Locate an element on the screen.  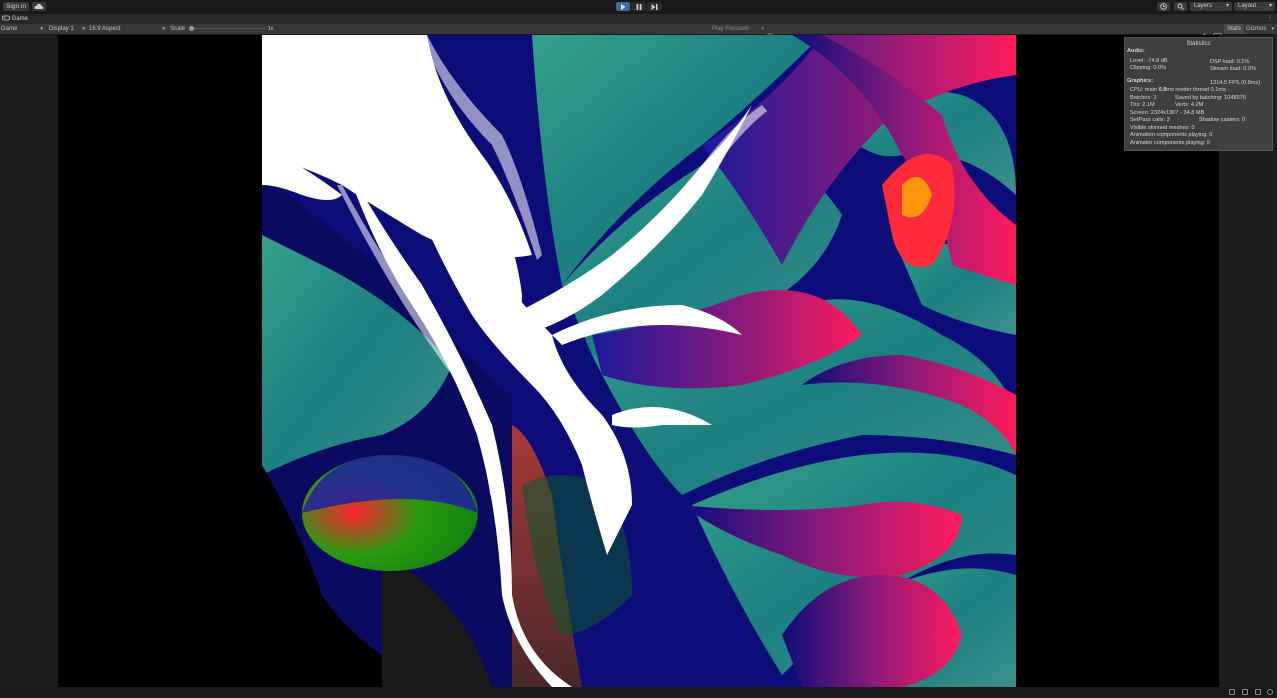
verts: Verts: 4.2M is located at coordinates (1189, 105).